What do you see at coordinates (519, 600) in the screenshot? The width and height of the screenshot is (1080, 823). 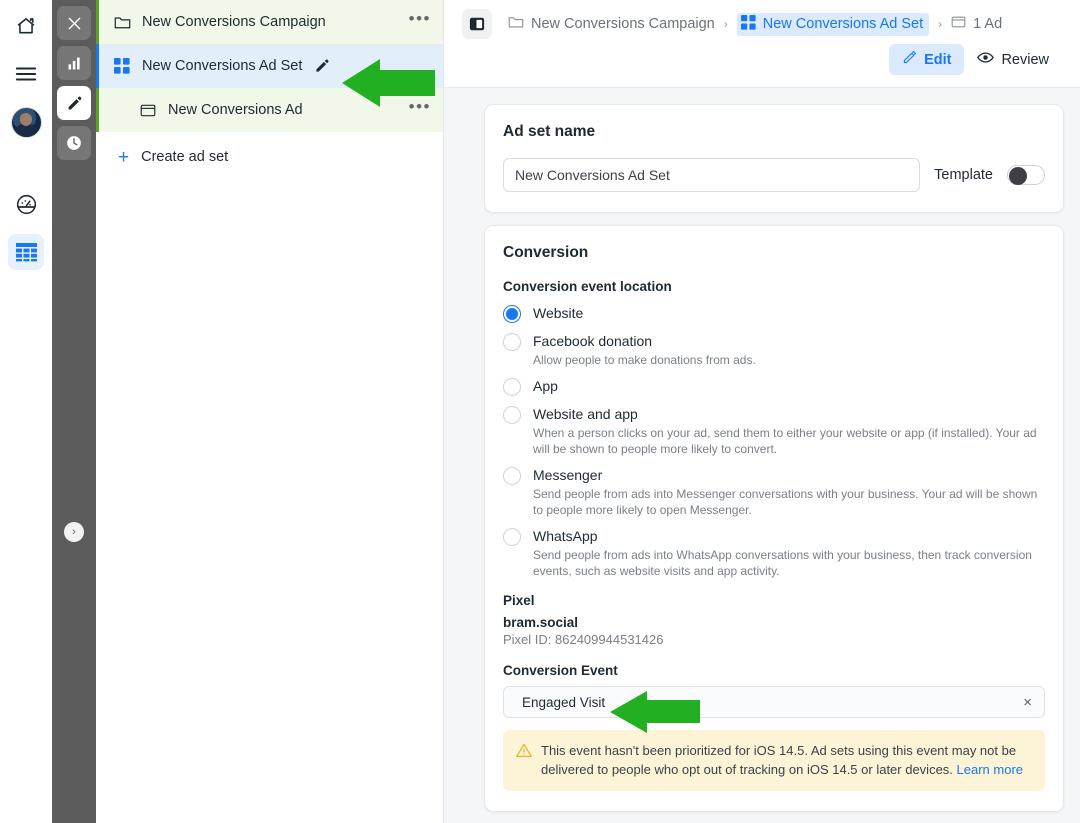 I see `pixel-label: Pixel` at bounding box center [519, 600].